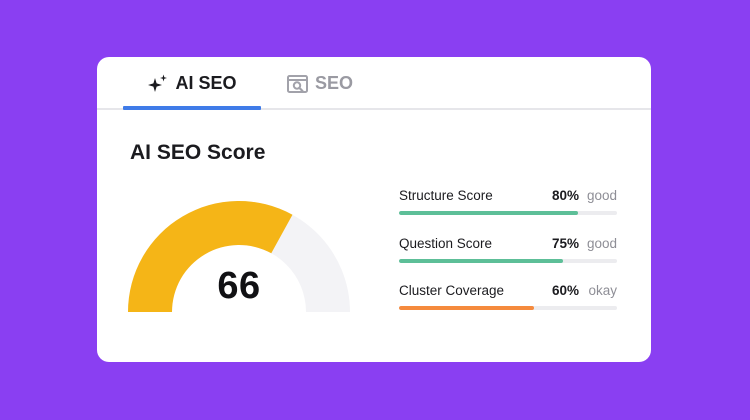 The image size is (750, 420). I want to click on active-tab-indicator, so click(192, 108).